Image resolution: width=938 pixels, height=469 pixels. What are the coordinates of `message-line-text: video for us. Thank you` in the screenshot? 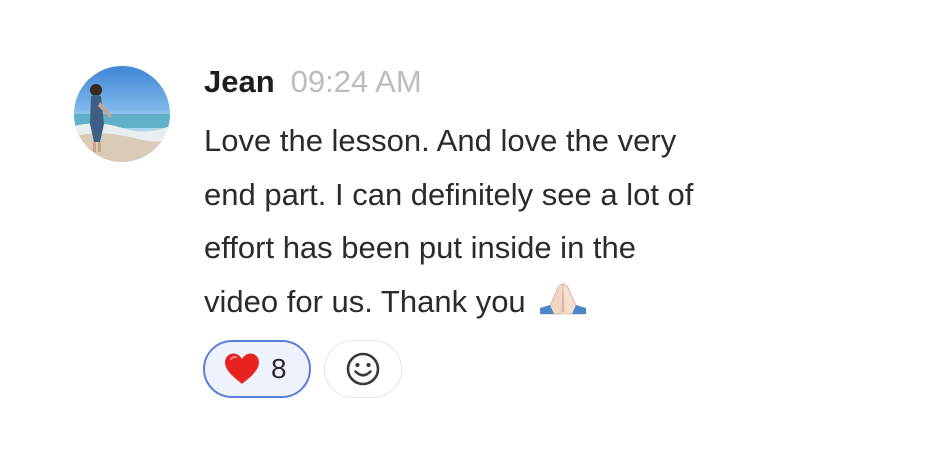 It's located at (365, 301).